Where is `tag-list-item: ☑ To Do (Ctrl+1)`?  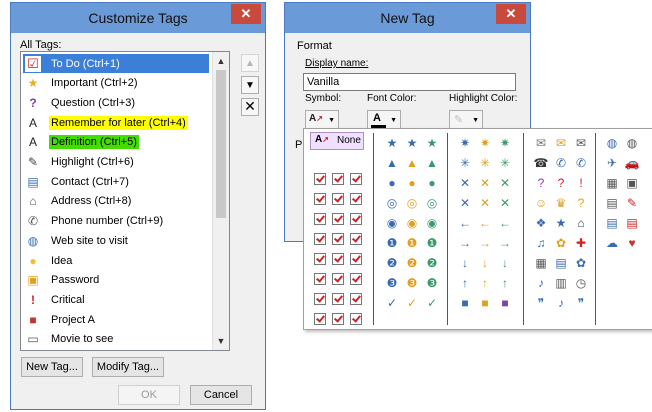
tag-list-item: ☑ To Do (Ctrl+1) is located at coordinates (116, 63).